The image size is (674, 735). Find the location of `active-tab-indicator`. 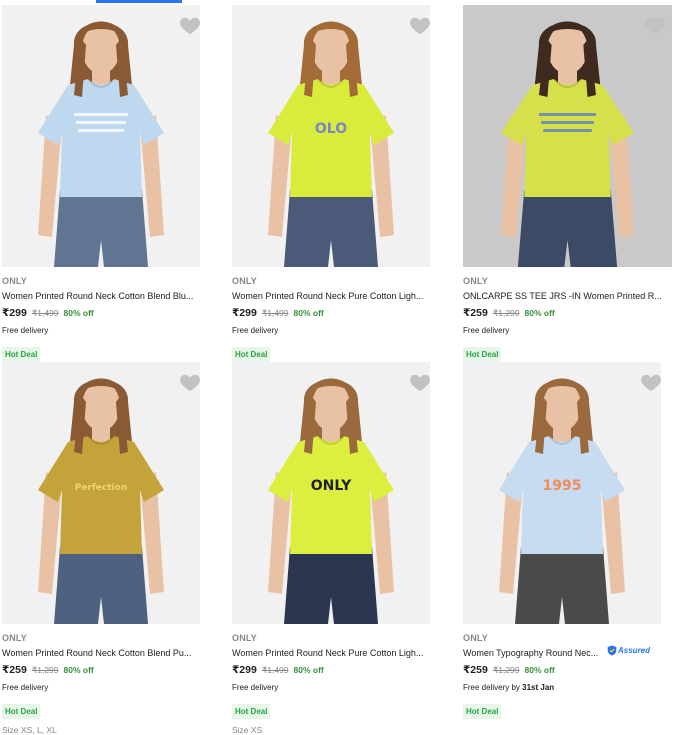

active-tab-indicator is located at coordinates (139, 1).